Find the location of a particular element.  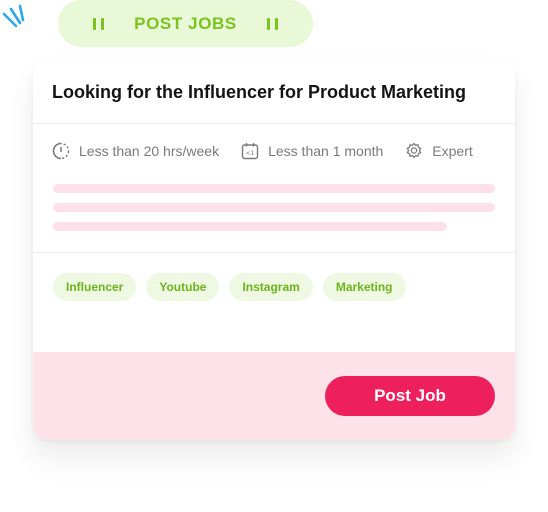

gear-icon is located at coordinates (414, 150).